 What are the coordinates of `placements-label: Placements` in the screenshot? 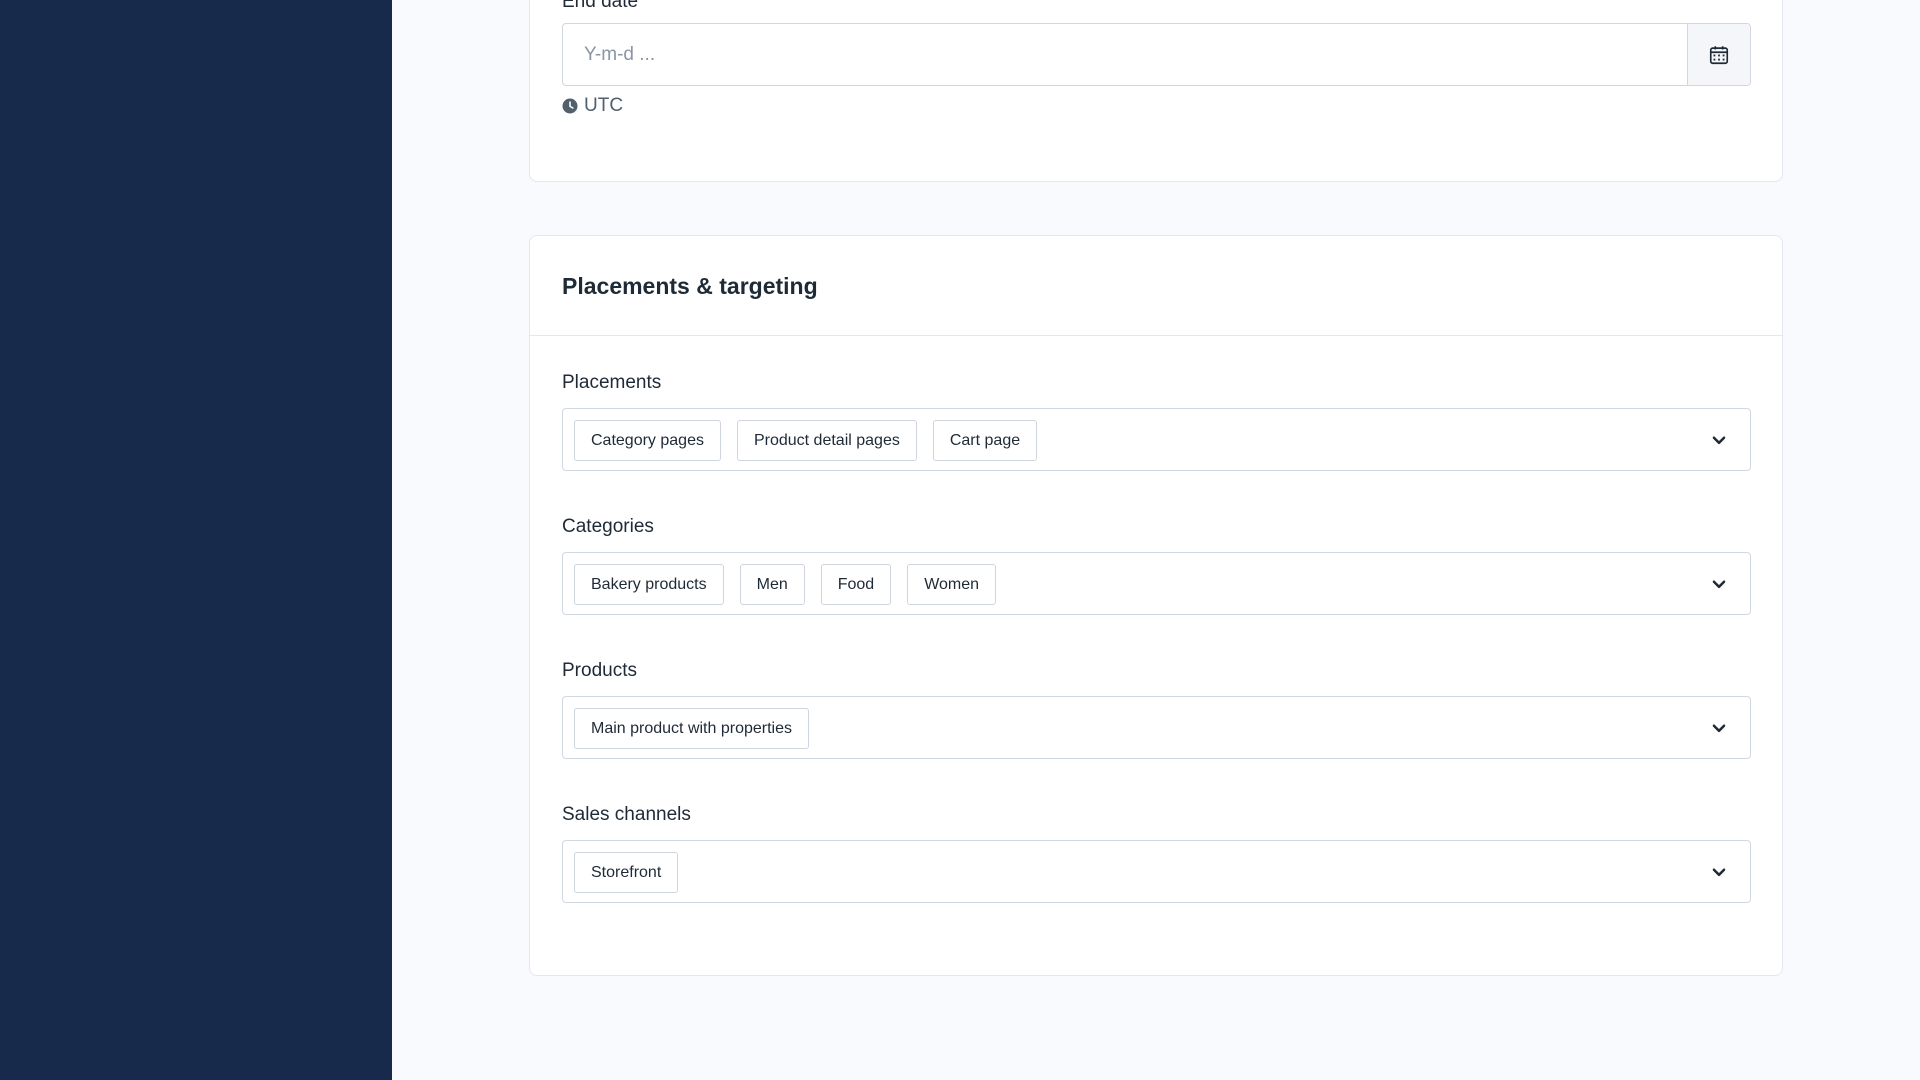 It's located at (612, 382).